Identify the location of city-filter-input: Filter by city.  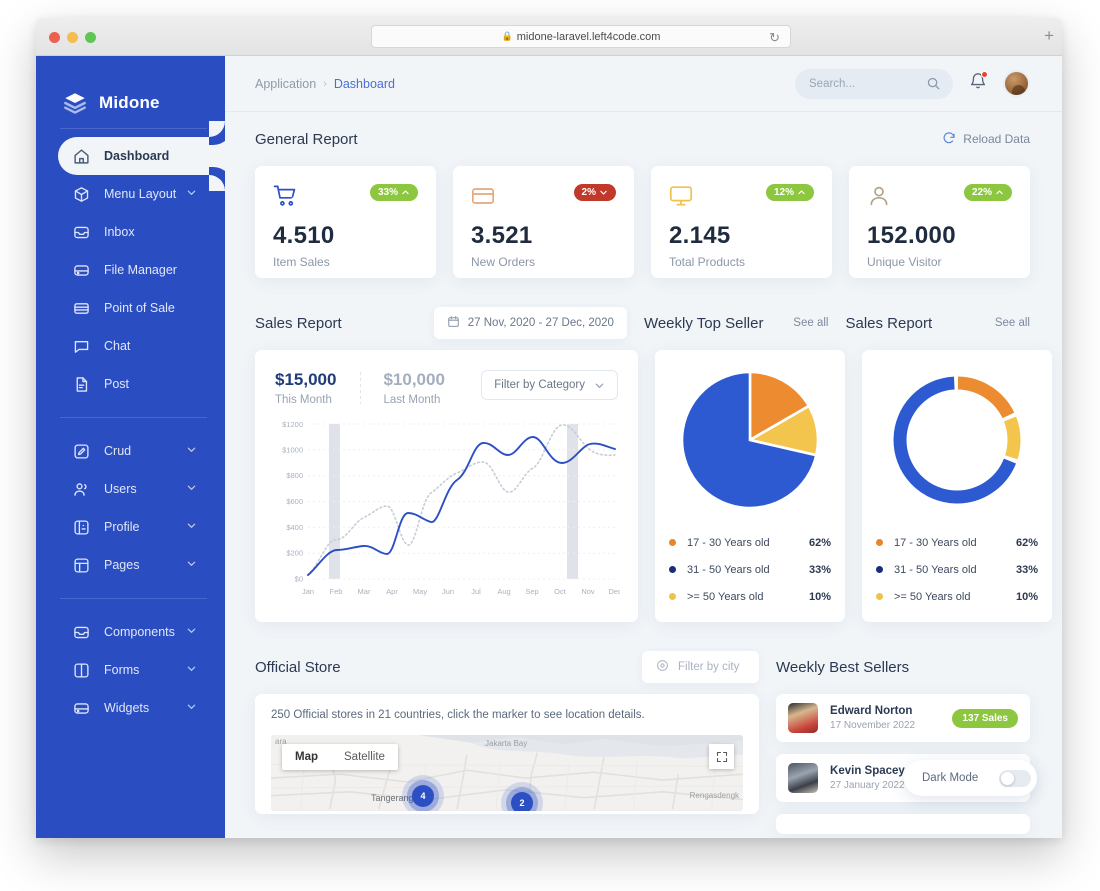
(701, 667).